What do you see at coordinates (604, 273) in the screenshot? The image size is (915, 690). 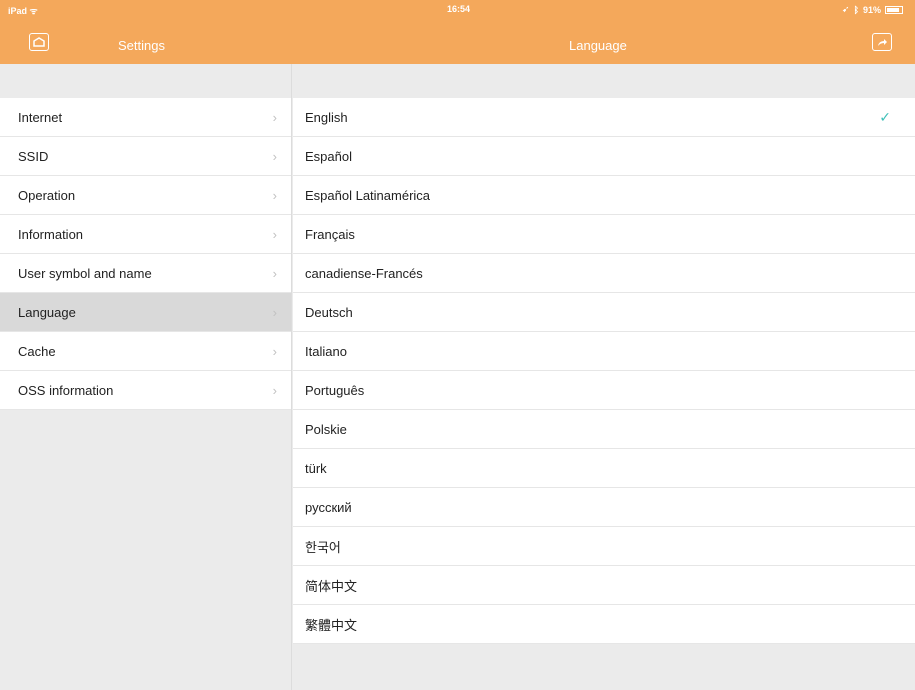 I see `language-option: canadiense-Francés` at bounding box center [604, 273].